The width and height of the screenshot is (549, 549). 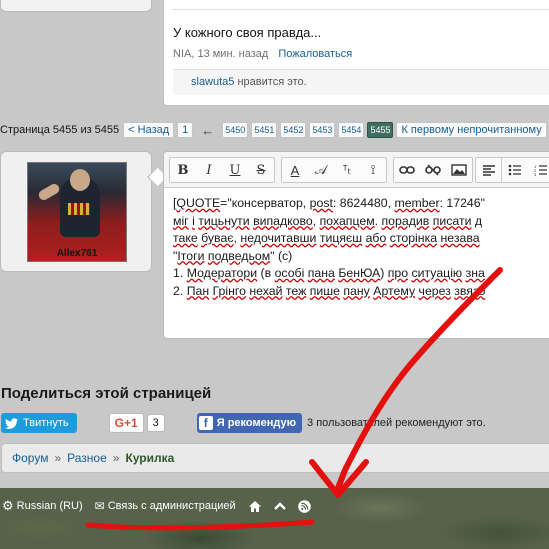 I want to click on post-meta: NIA, 13 мин. назад Пожаловаться, so click(x=262, y=54).